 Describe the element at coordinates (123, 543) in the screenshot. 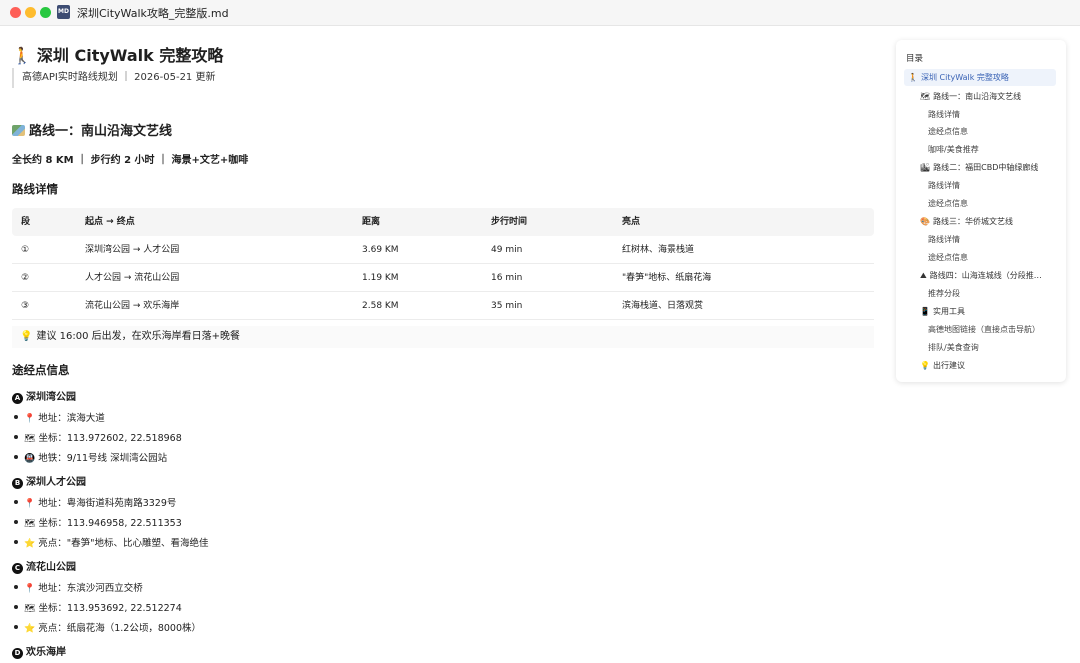

I see `list-item-text: 亮点："春笋"地标、比心雕塑、看海绝佳` at that location.